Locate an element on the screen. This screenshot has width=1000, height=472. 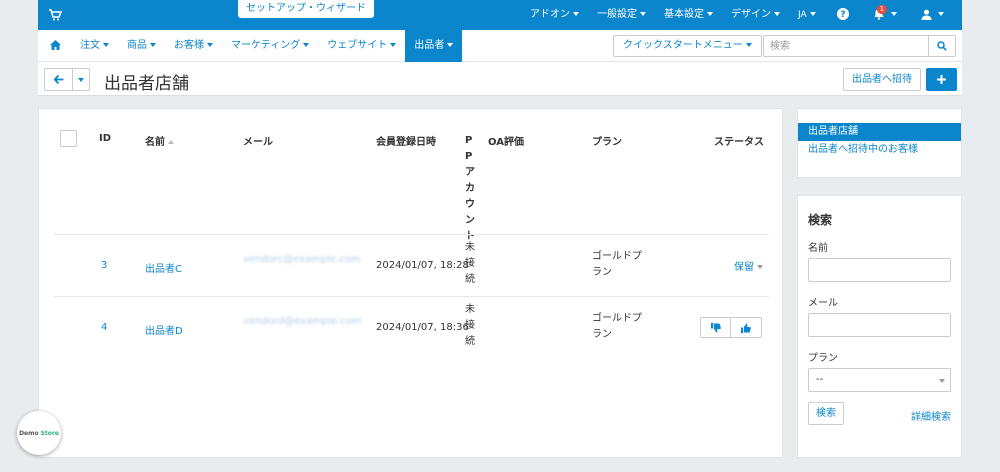
vendor-registered-date: 2024/01/07, 18:28 is located at coordinates (422, 265).